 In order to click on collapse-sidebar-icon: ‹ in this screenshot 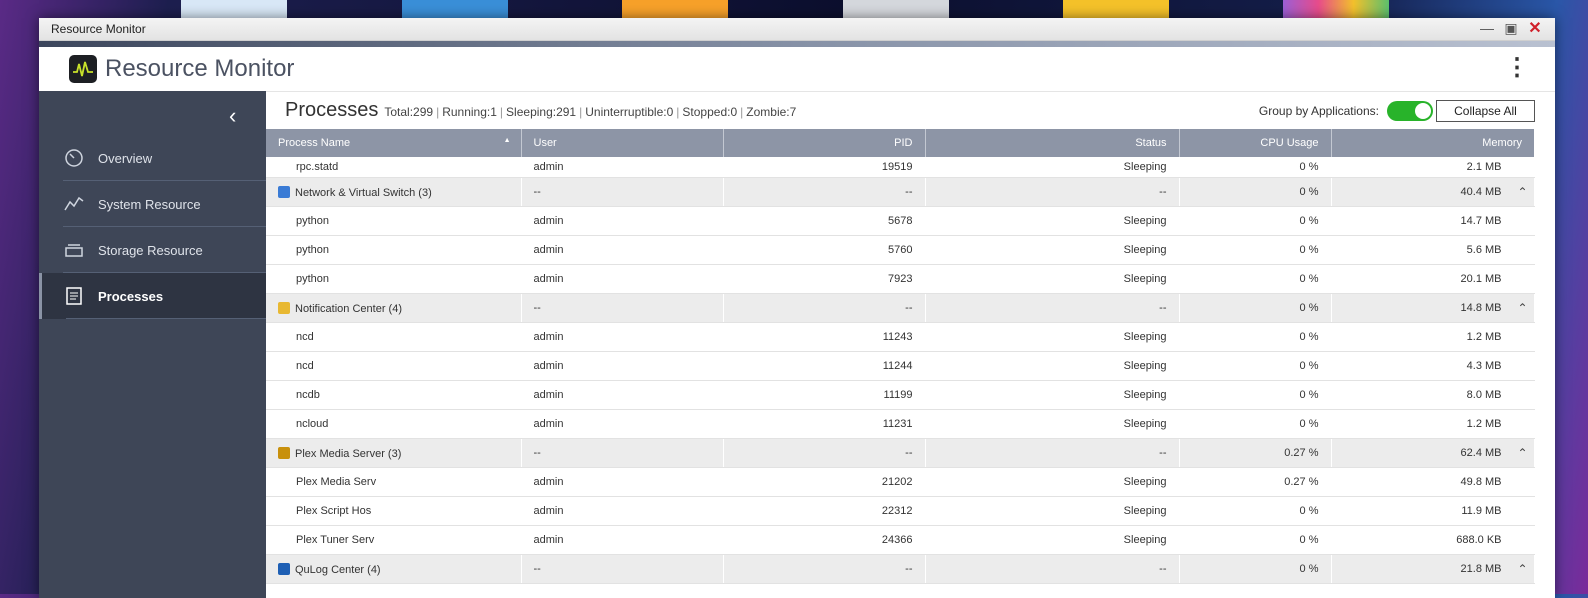, I will do `click(232, 116)`.